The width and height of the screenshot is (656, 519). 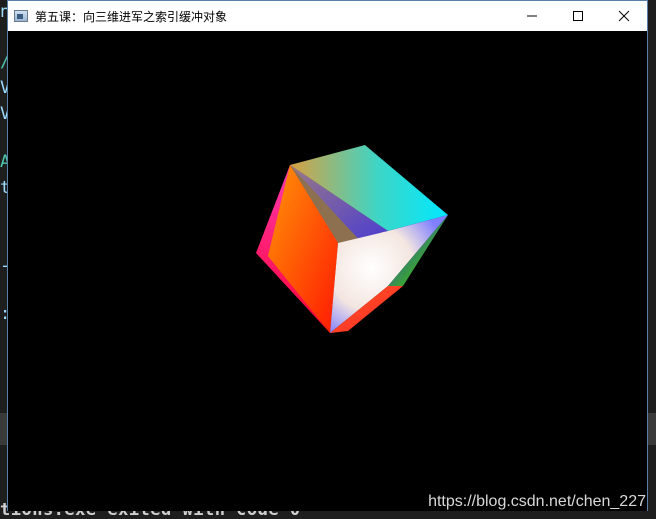 I want to click on maximize-icon, so click(x=578, y=16).